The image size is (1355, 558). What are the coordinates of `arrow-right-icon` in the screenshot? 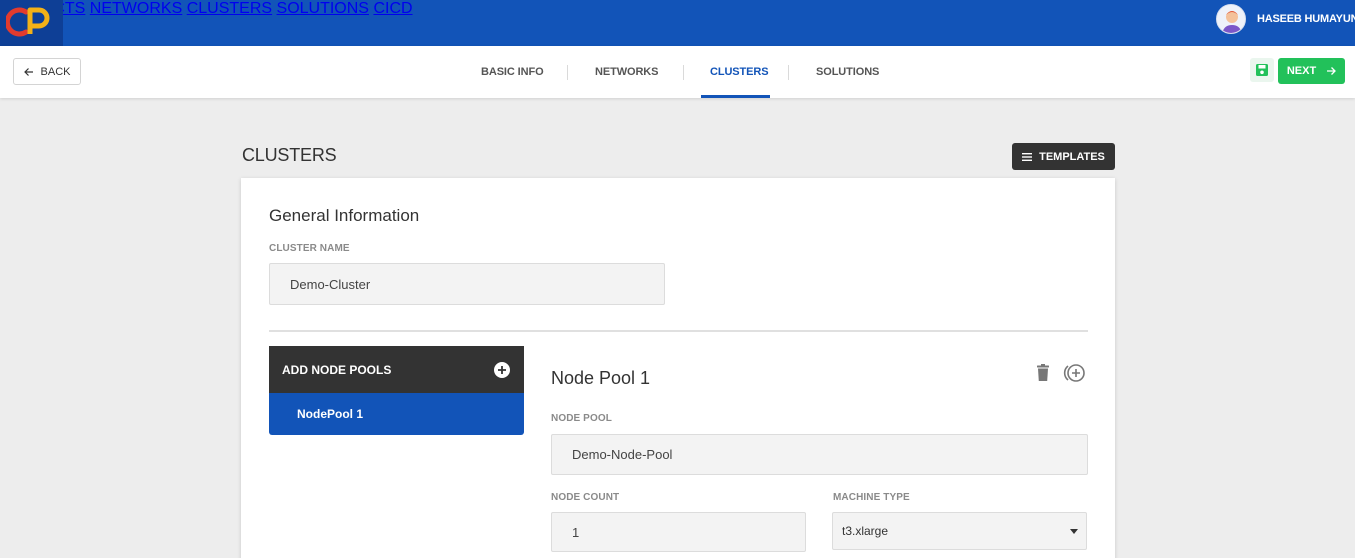 It's located at (1332, 71).